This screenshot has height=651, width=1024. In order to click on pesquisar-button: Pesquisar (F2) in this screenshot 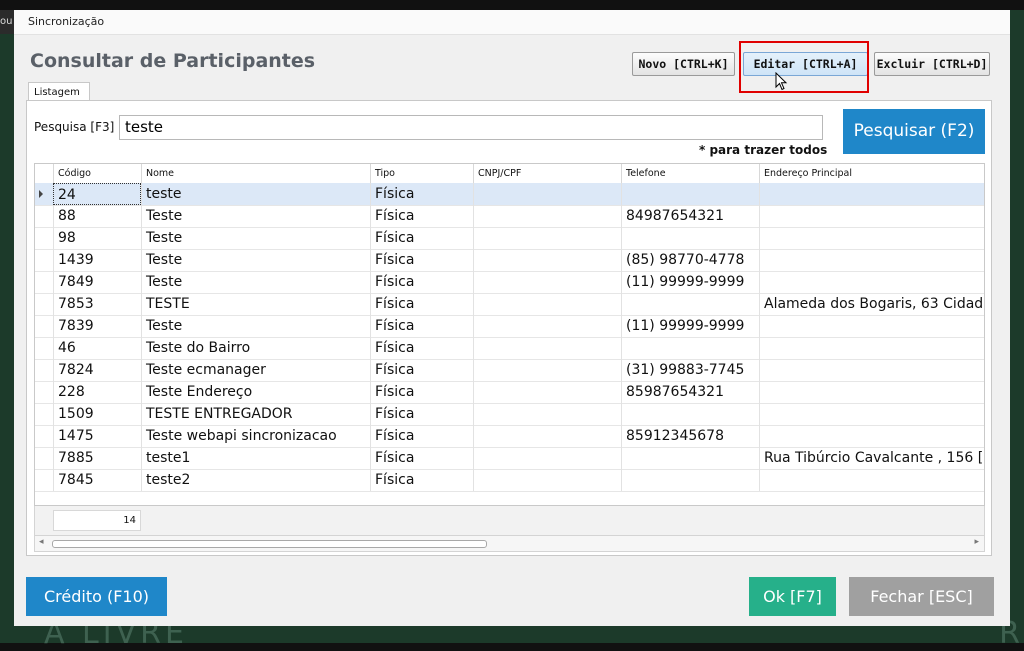, I will do `click(914, 131)`.